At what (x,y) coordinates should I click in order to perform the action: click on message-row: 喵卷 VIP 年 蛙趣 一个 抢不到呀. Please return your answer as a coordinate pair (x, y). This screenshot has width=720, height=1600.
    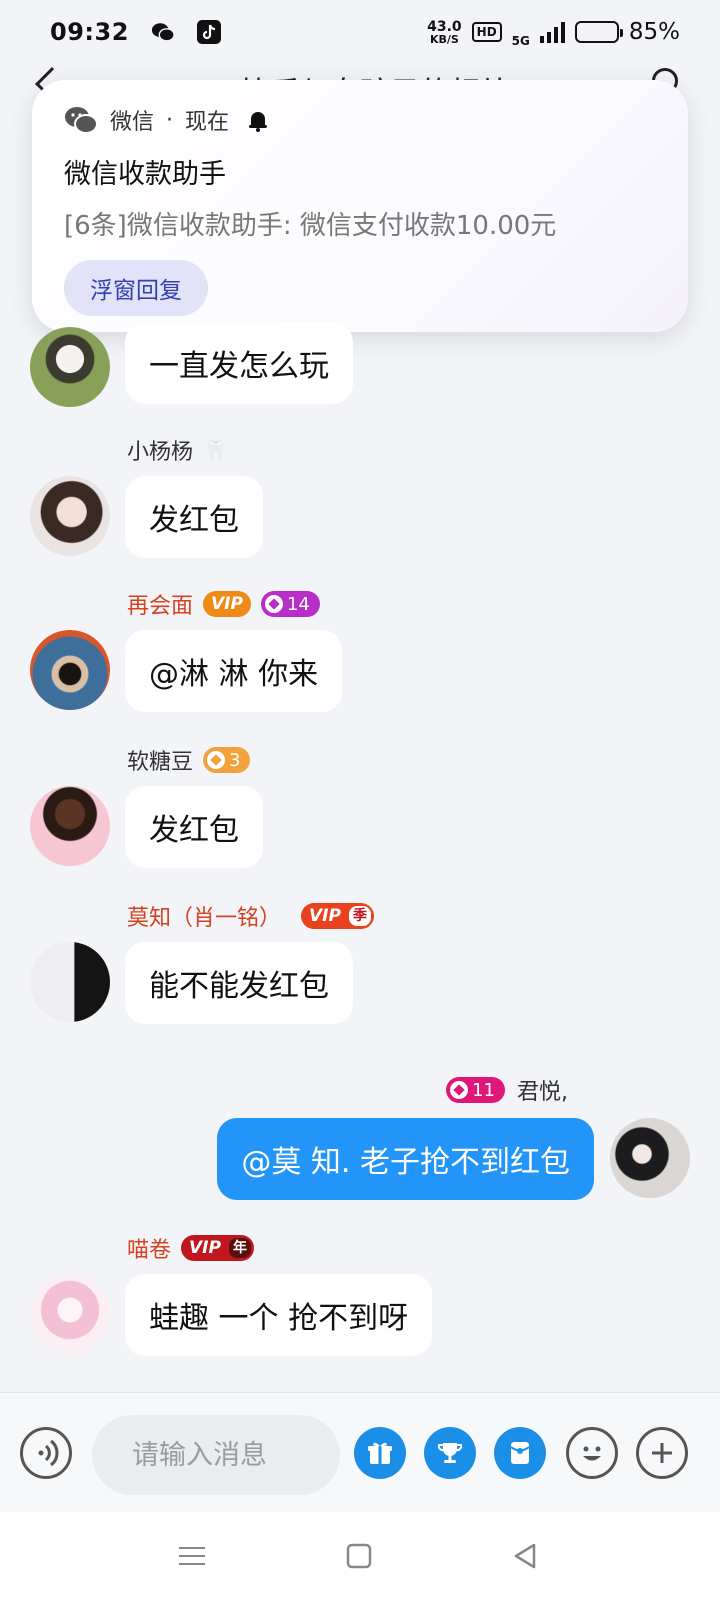
    Looking at the image, I should click on (360, 1297).